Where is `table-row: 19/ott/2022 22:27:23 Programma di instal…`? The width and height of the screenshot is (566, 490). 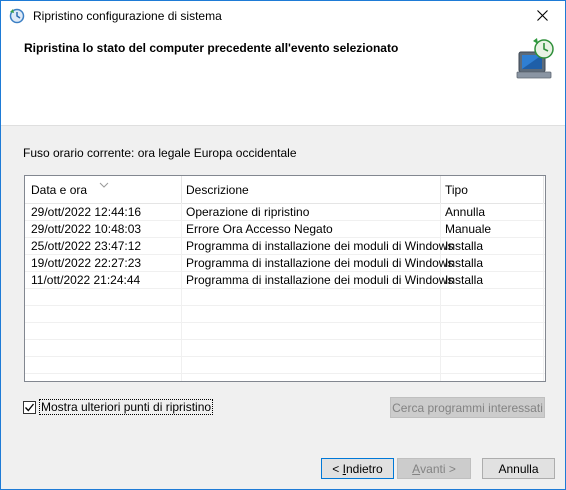
table-row: 19/ott/2022 22:27:23 Programma di instal… is located at coordinates (285, 263).